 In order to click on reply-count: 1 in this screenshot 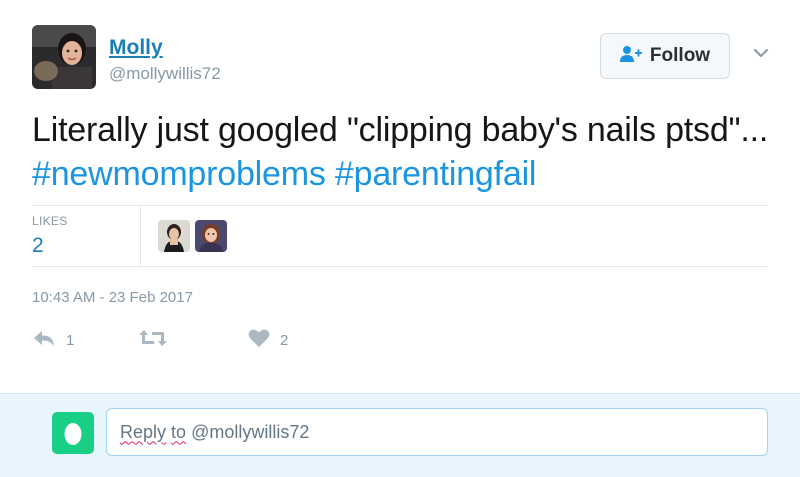, I will do `click(70, 340)`.